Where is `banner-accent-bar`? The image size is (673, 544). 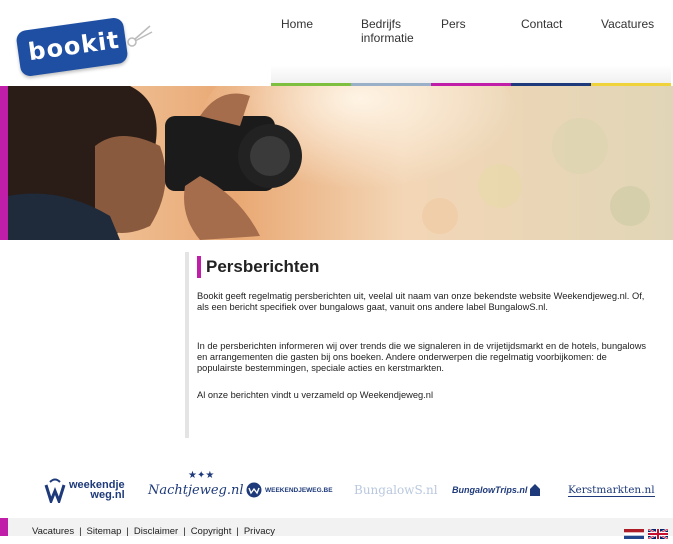
banner-accent-bar is located at coordinates (4, 163).